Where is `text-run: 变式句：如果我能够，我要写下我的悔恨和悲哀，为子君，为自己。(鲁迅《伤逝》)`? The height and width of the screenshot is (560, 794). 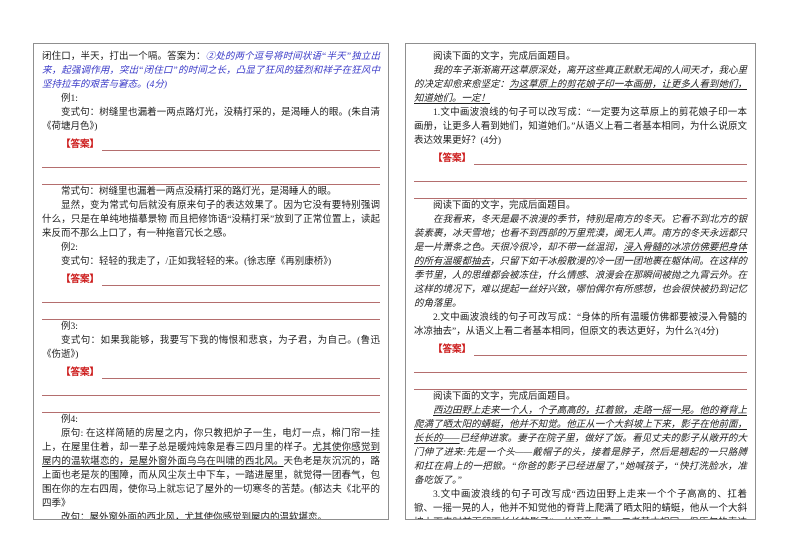 text-run: 变式句：如果我能够，我要写下我的悔恨和悲哀，为子君，为自己。(鲁迅《伤逝》) is located at coordinates (211, 348).